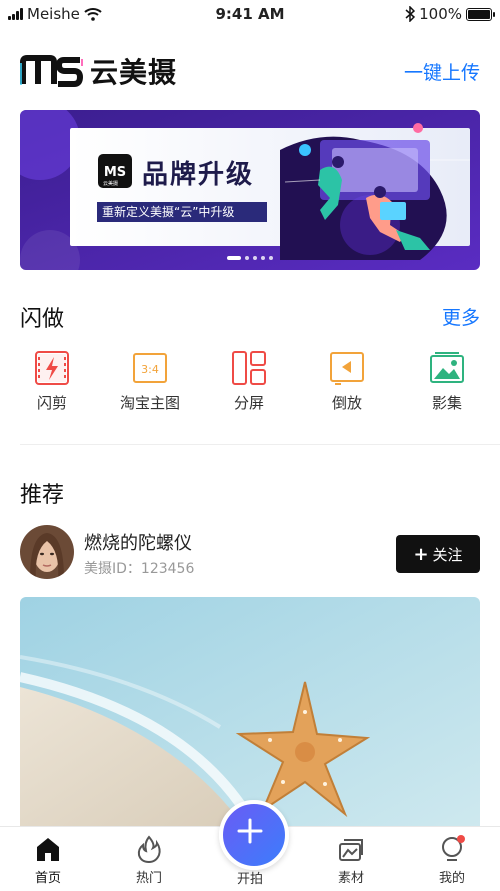 This screenshot has height=891, width=500. I want to click on home-icon, so click(48, 849).